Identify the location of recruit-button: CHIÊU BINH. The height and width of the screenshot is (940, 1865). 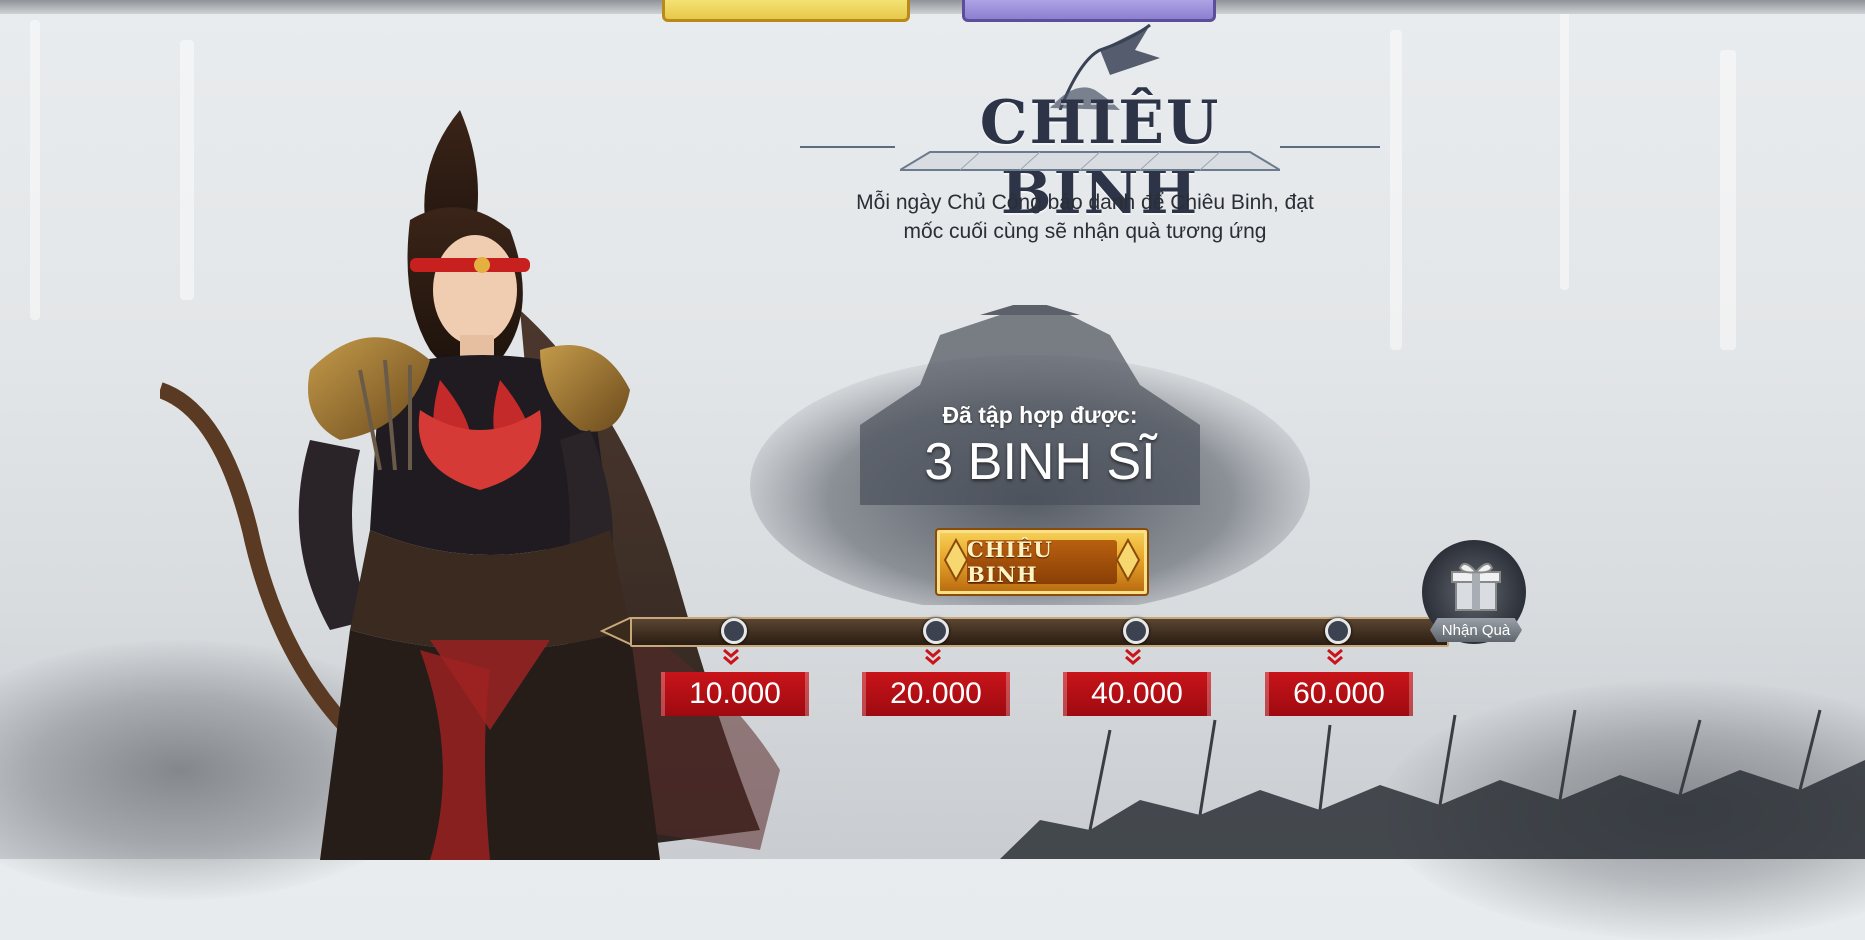
(1042, 562).